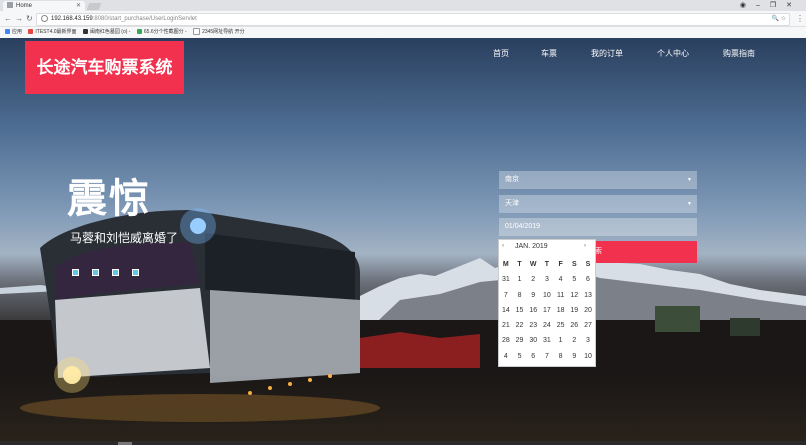 The width and height of the screenshot is (806, 445). Describe the element at coordinates (598, 204) in the screenshot. I see `destination-select: 天津 ▼` at that location.